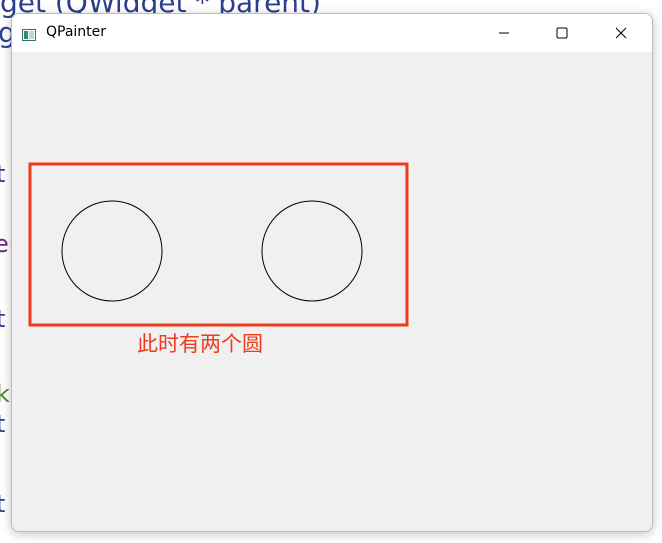  Describe the element at coordinates (200, 344) in the screenshot. I see `annotation-caption: 此时有两个圆` at that location.